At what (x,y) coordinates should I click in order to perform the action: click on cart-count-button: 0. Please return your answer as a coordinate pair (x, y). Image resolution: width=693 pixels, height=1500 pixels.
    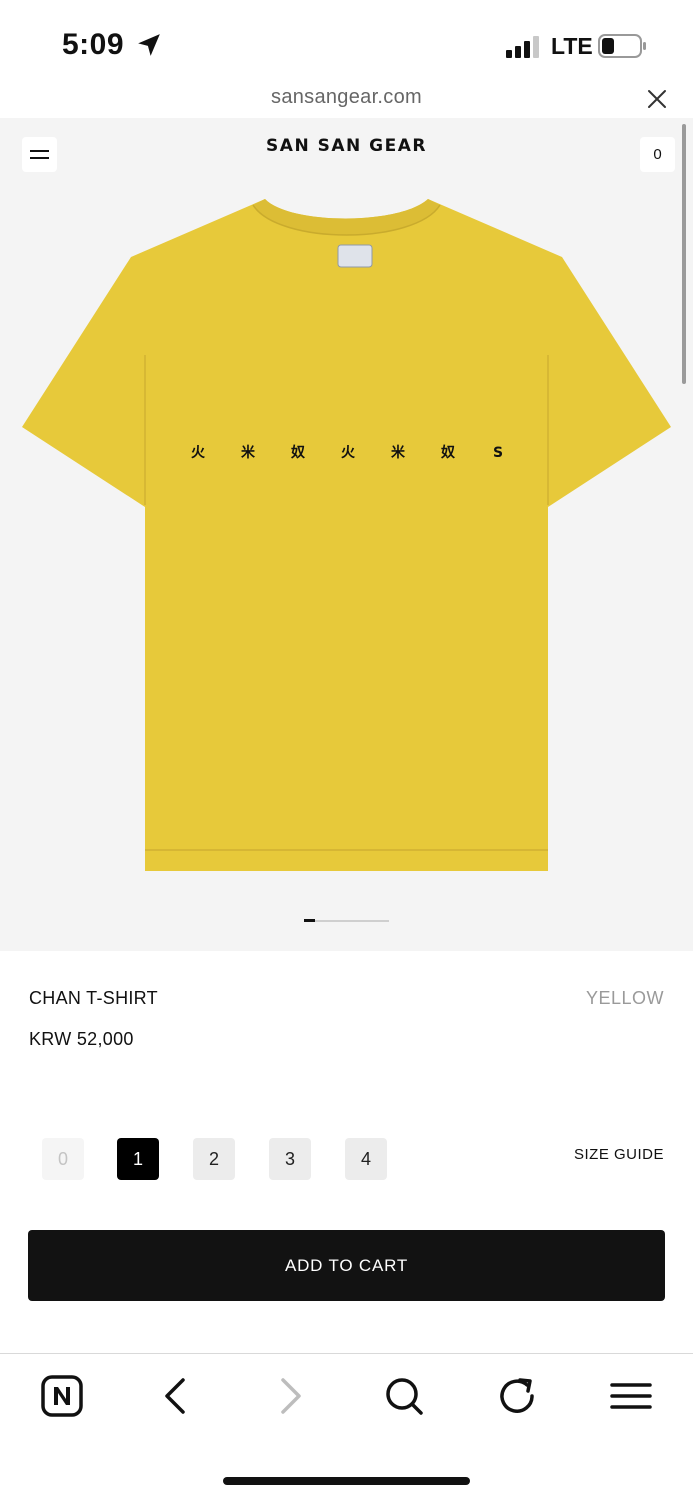
    Looking at the image, I should click on (657, 154).